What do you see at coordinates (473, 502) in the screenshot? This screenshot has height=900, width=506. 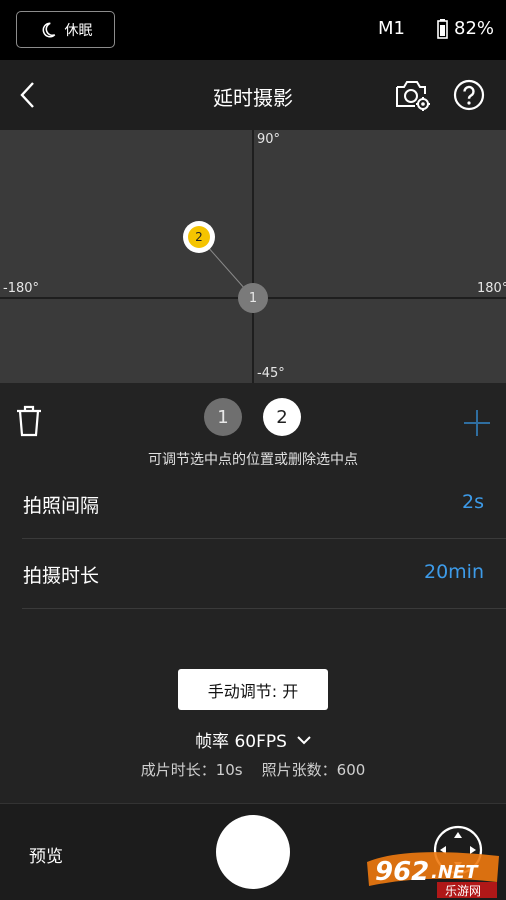 I see `setting-value: 2s` at bounding box center [473, 502].